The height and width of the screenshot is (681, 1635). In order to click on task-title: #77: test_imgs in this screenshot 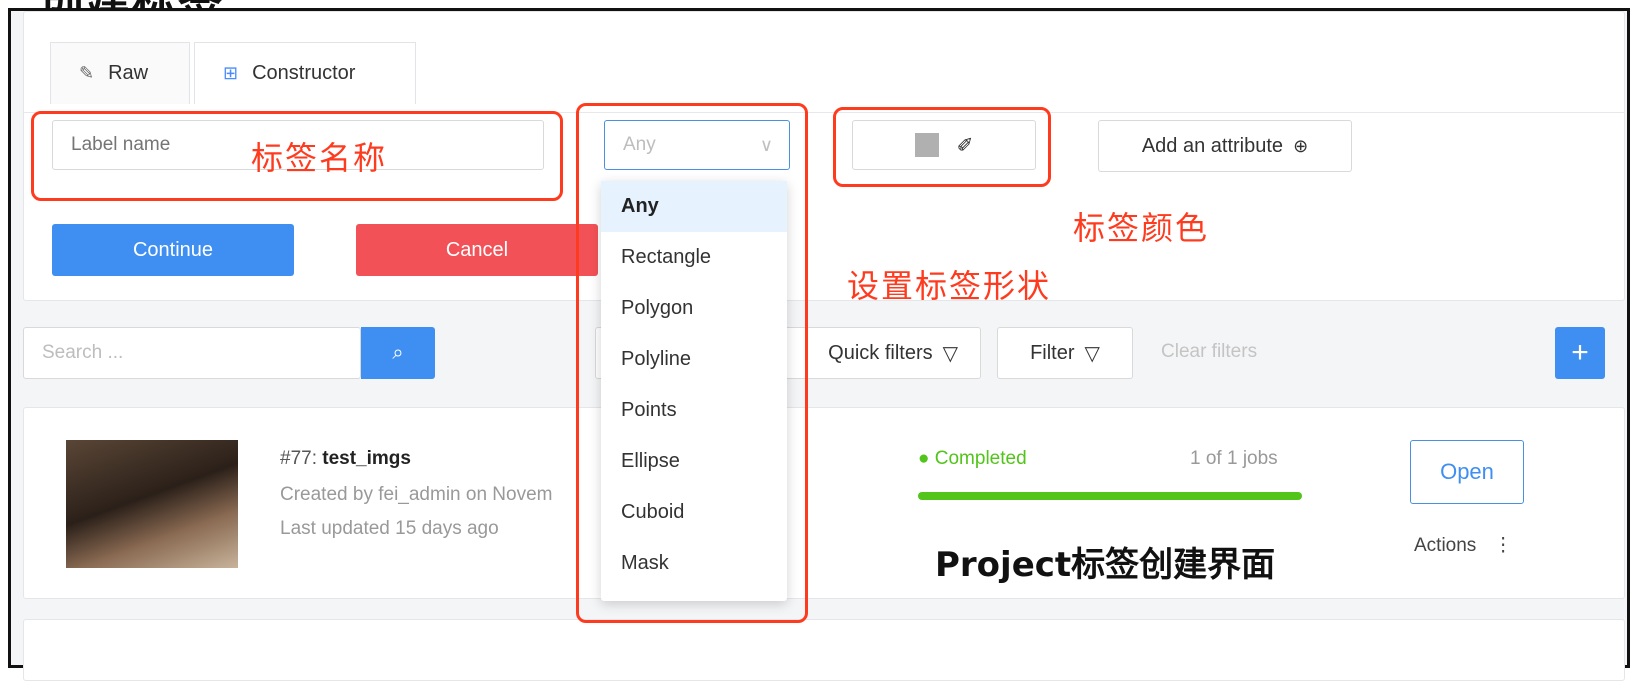, I will do `click(345, 459)`.